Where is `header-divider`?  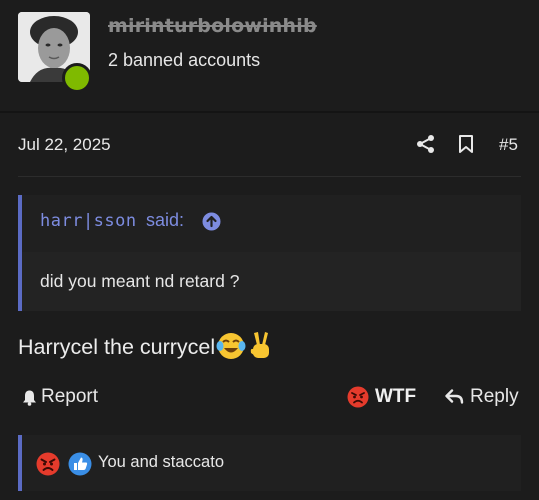 header-divider is located at coordinates (269, 112).